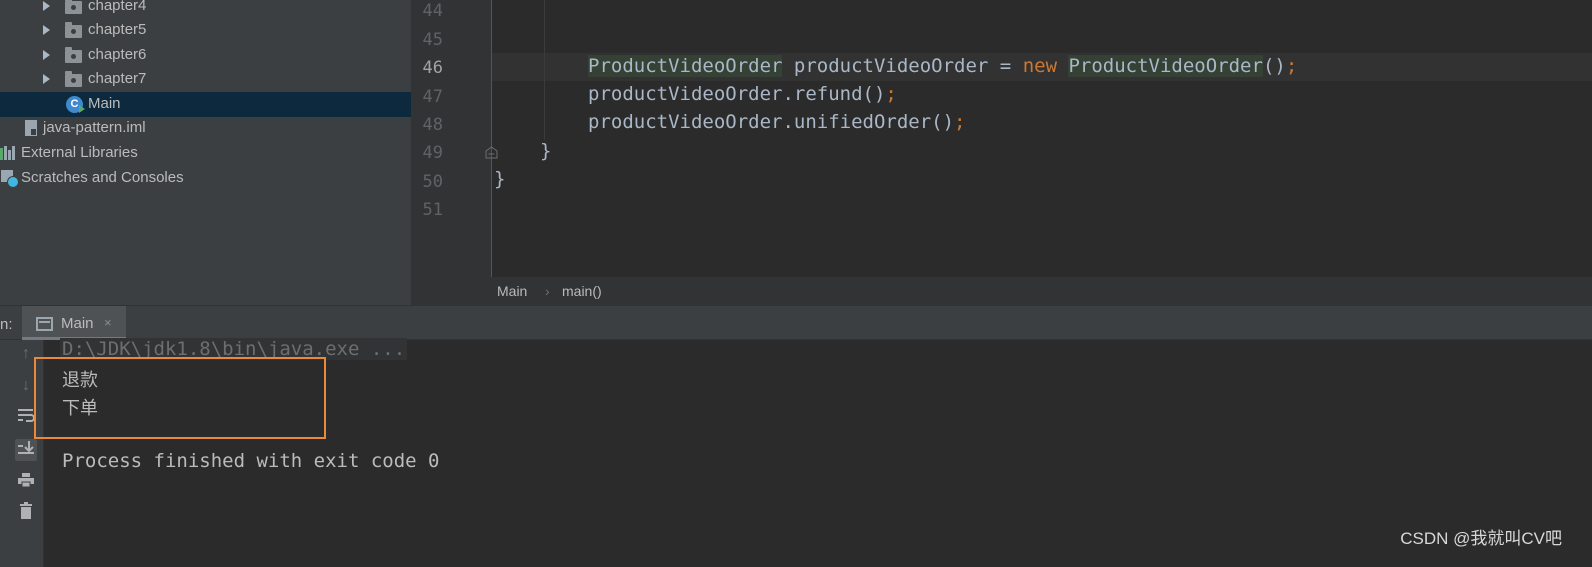  Describe the element at coordinates (512, 291) in the screenshot. I see `breadcrumb-item-class: Main` at that location.